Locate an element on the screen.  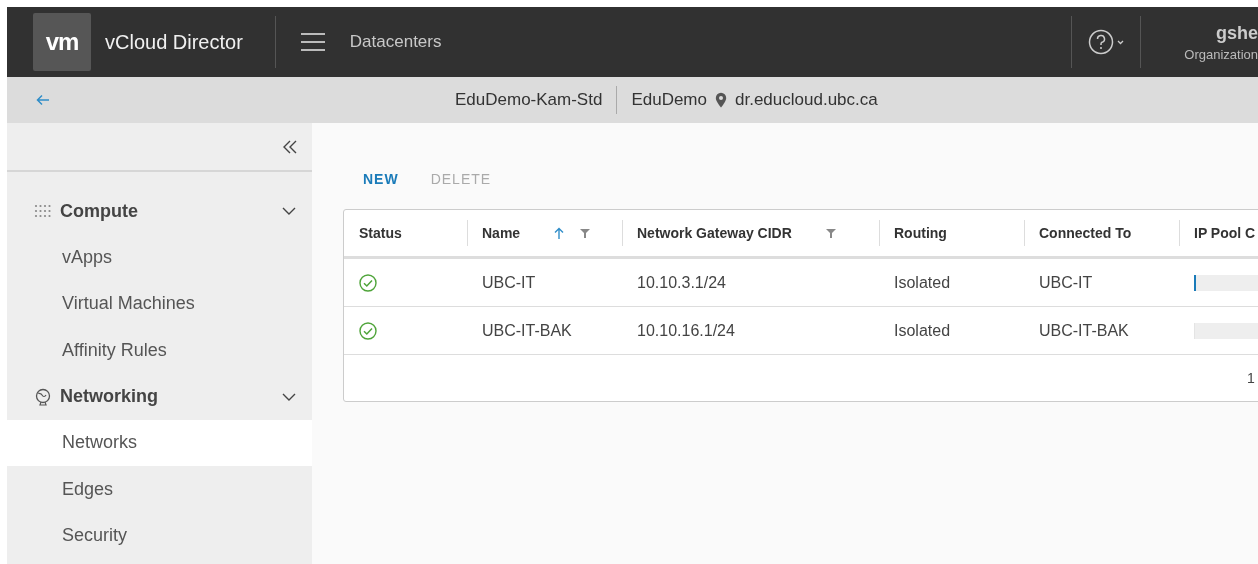
location-pin-icon is located at coordinates (721, 100).